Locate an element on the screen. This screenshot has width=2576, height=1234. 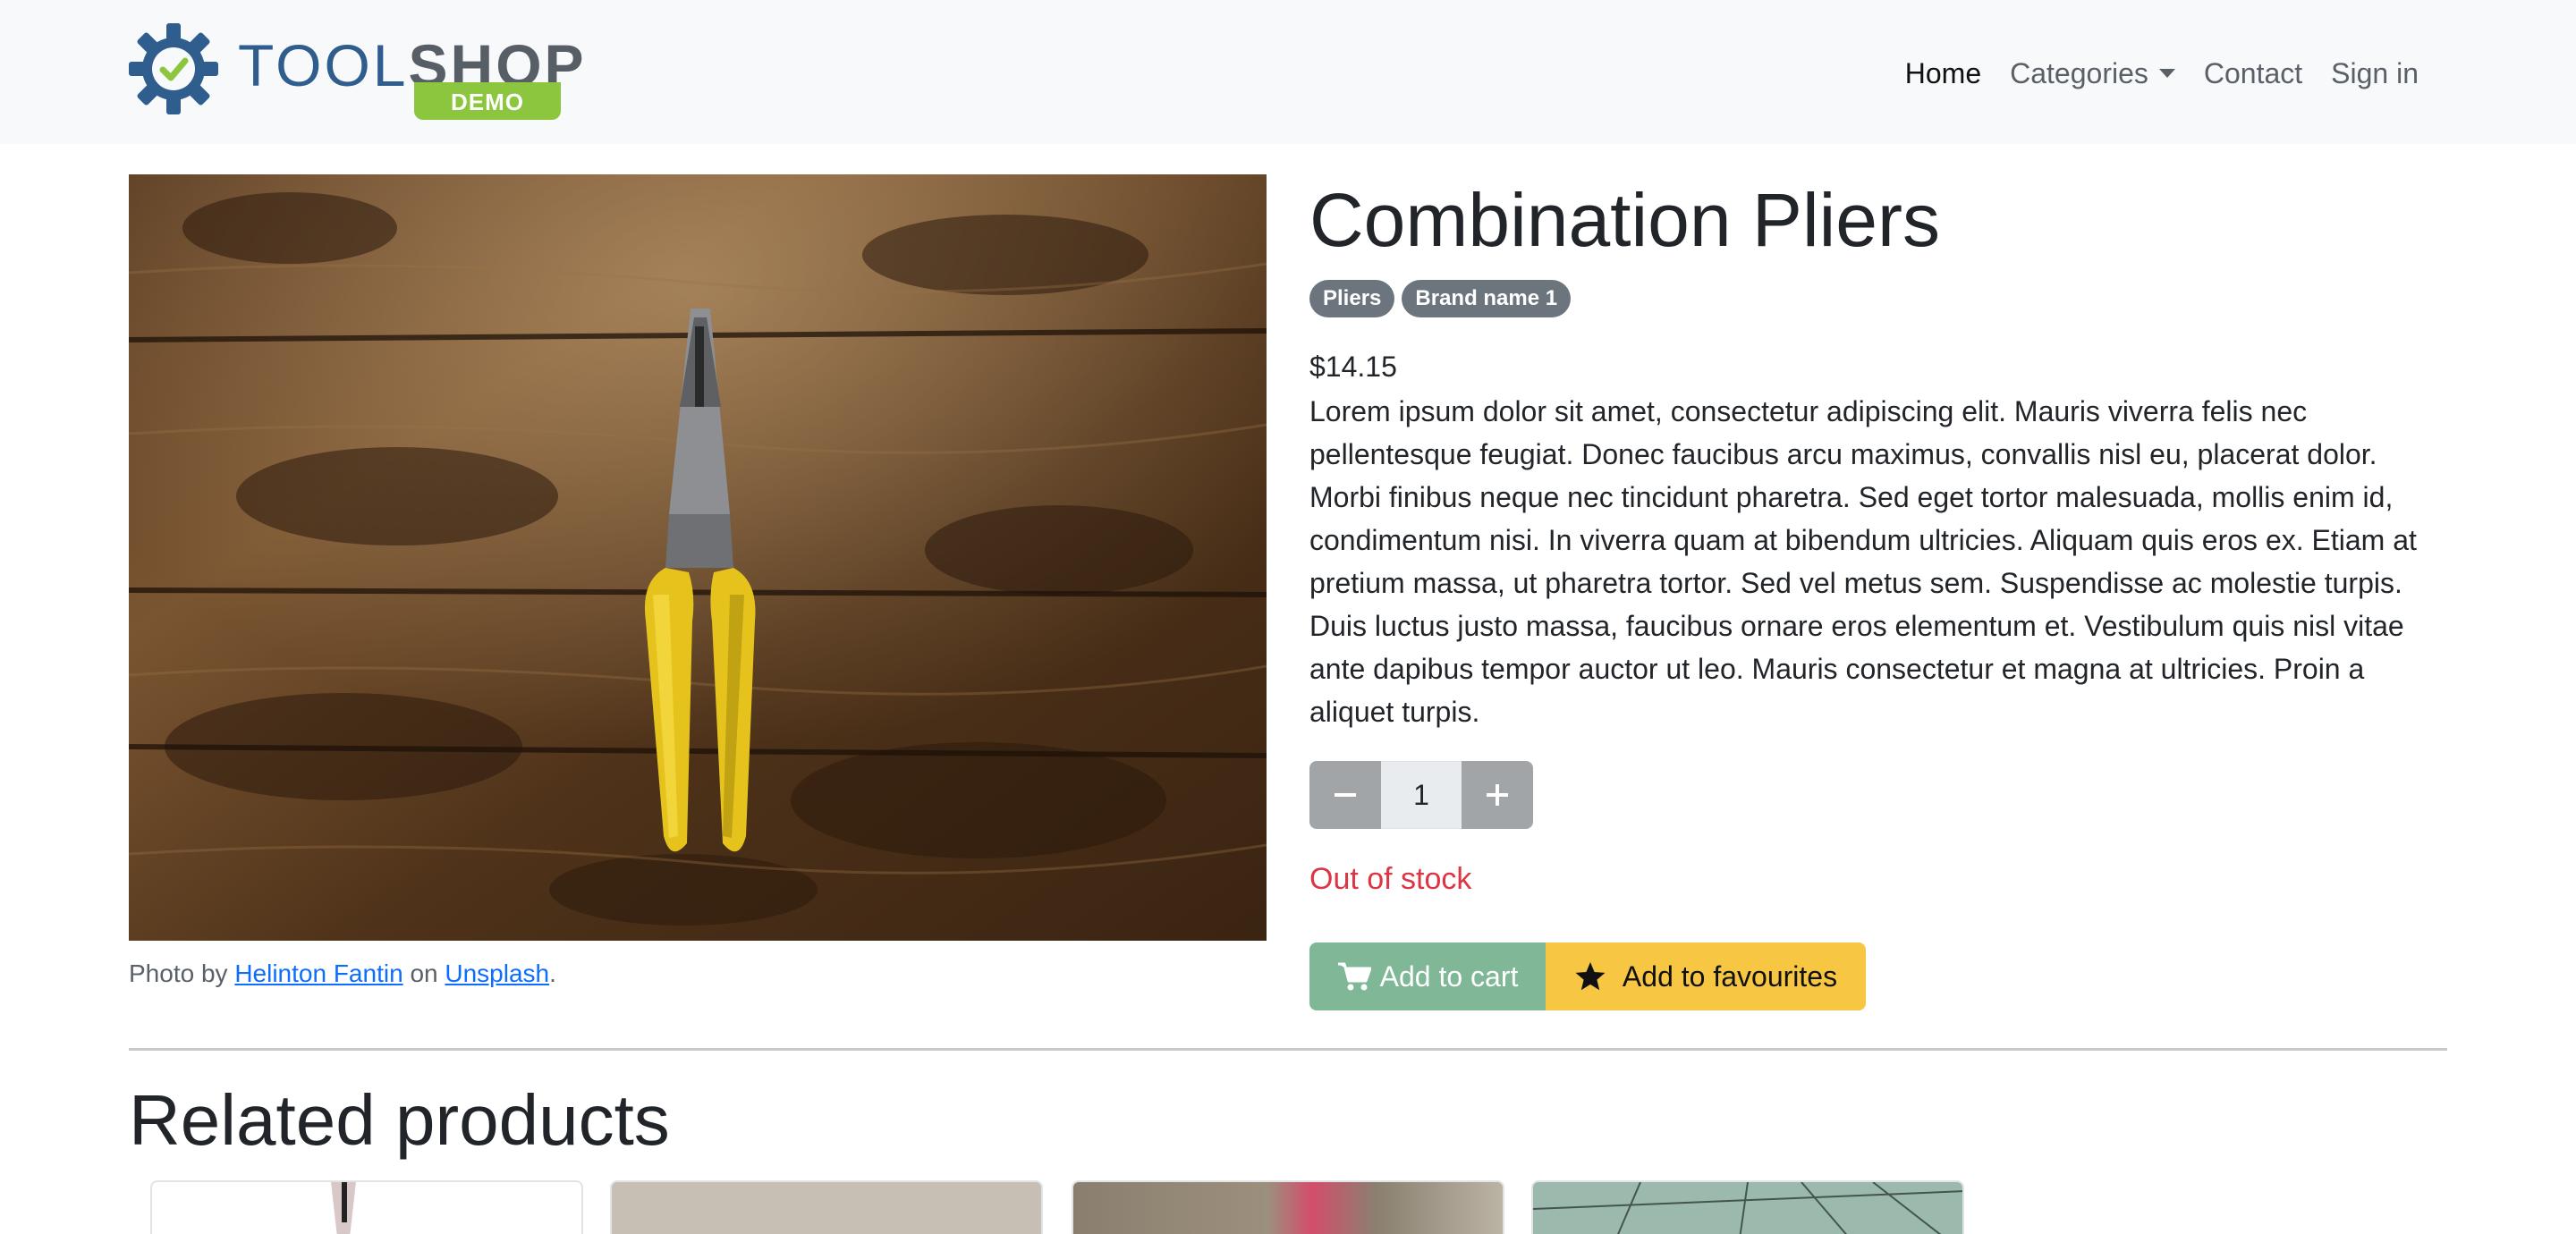
increase-quantity-button is located at coordinates (1497, 795).